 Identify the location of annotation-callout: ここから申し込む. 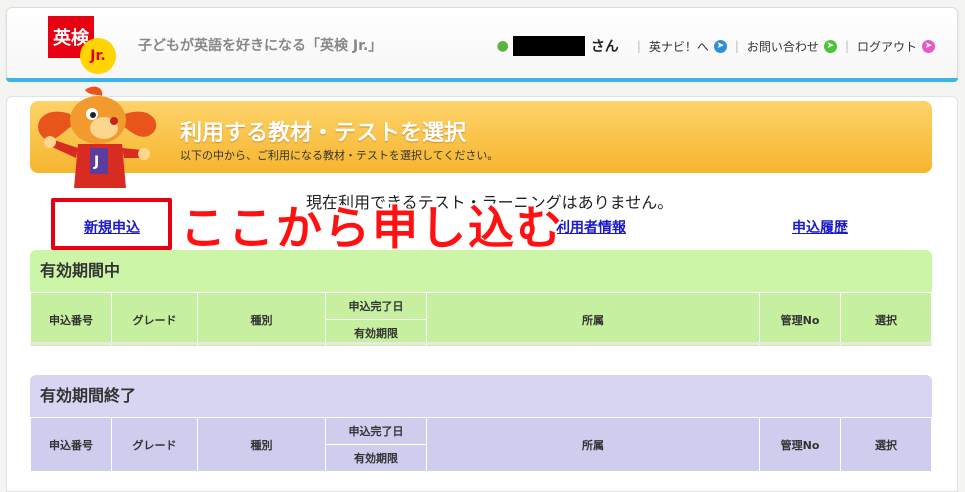
(372, 228).